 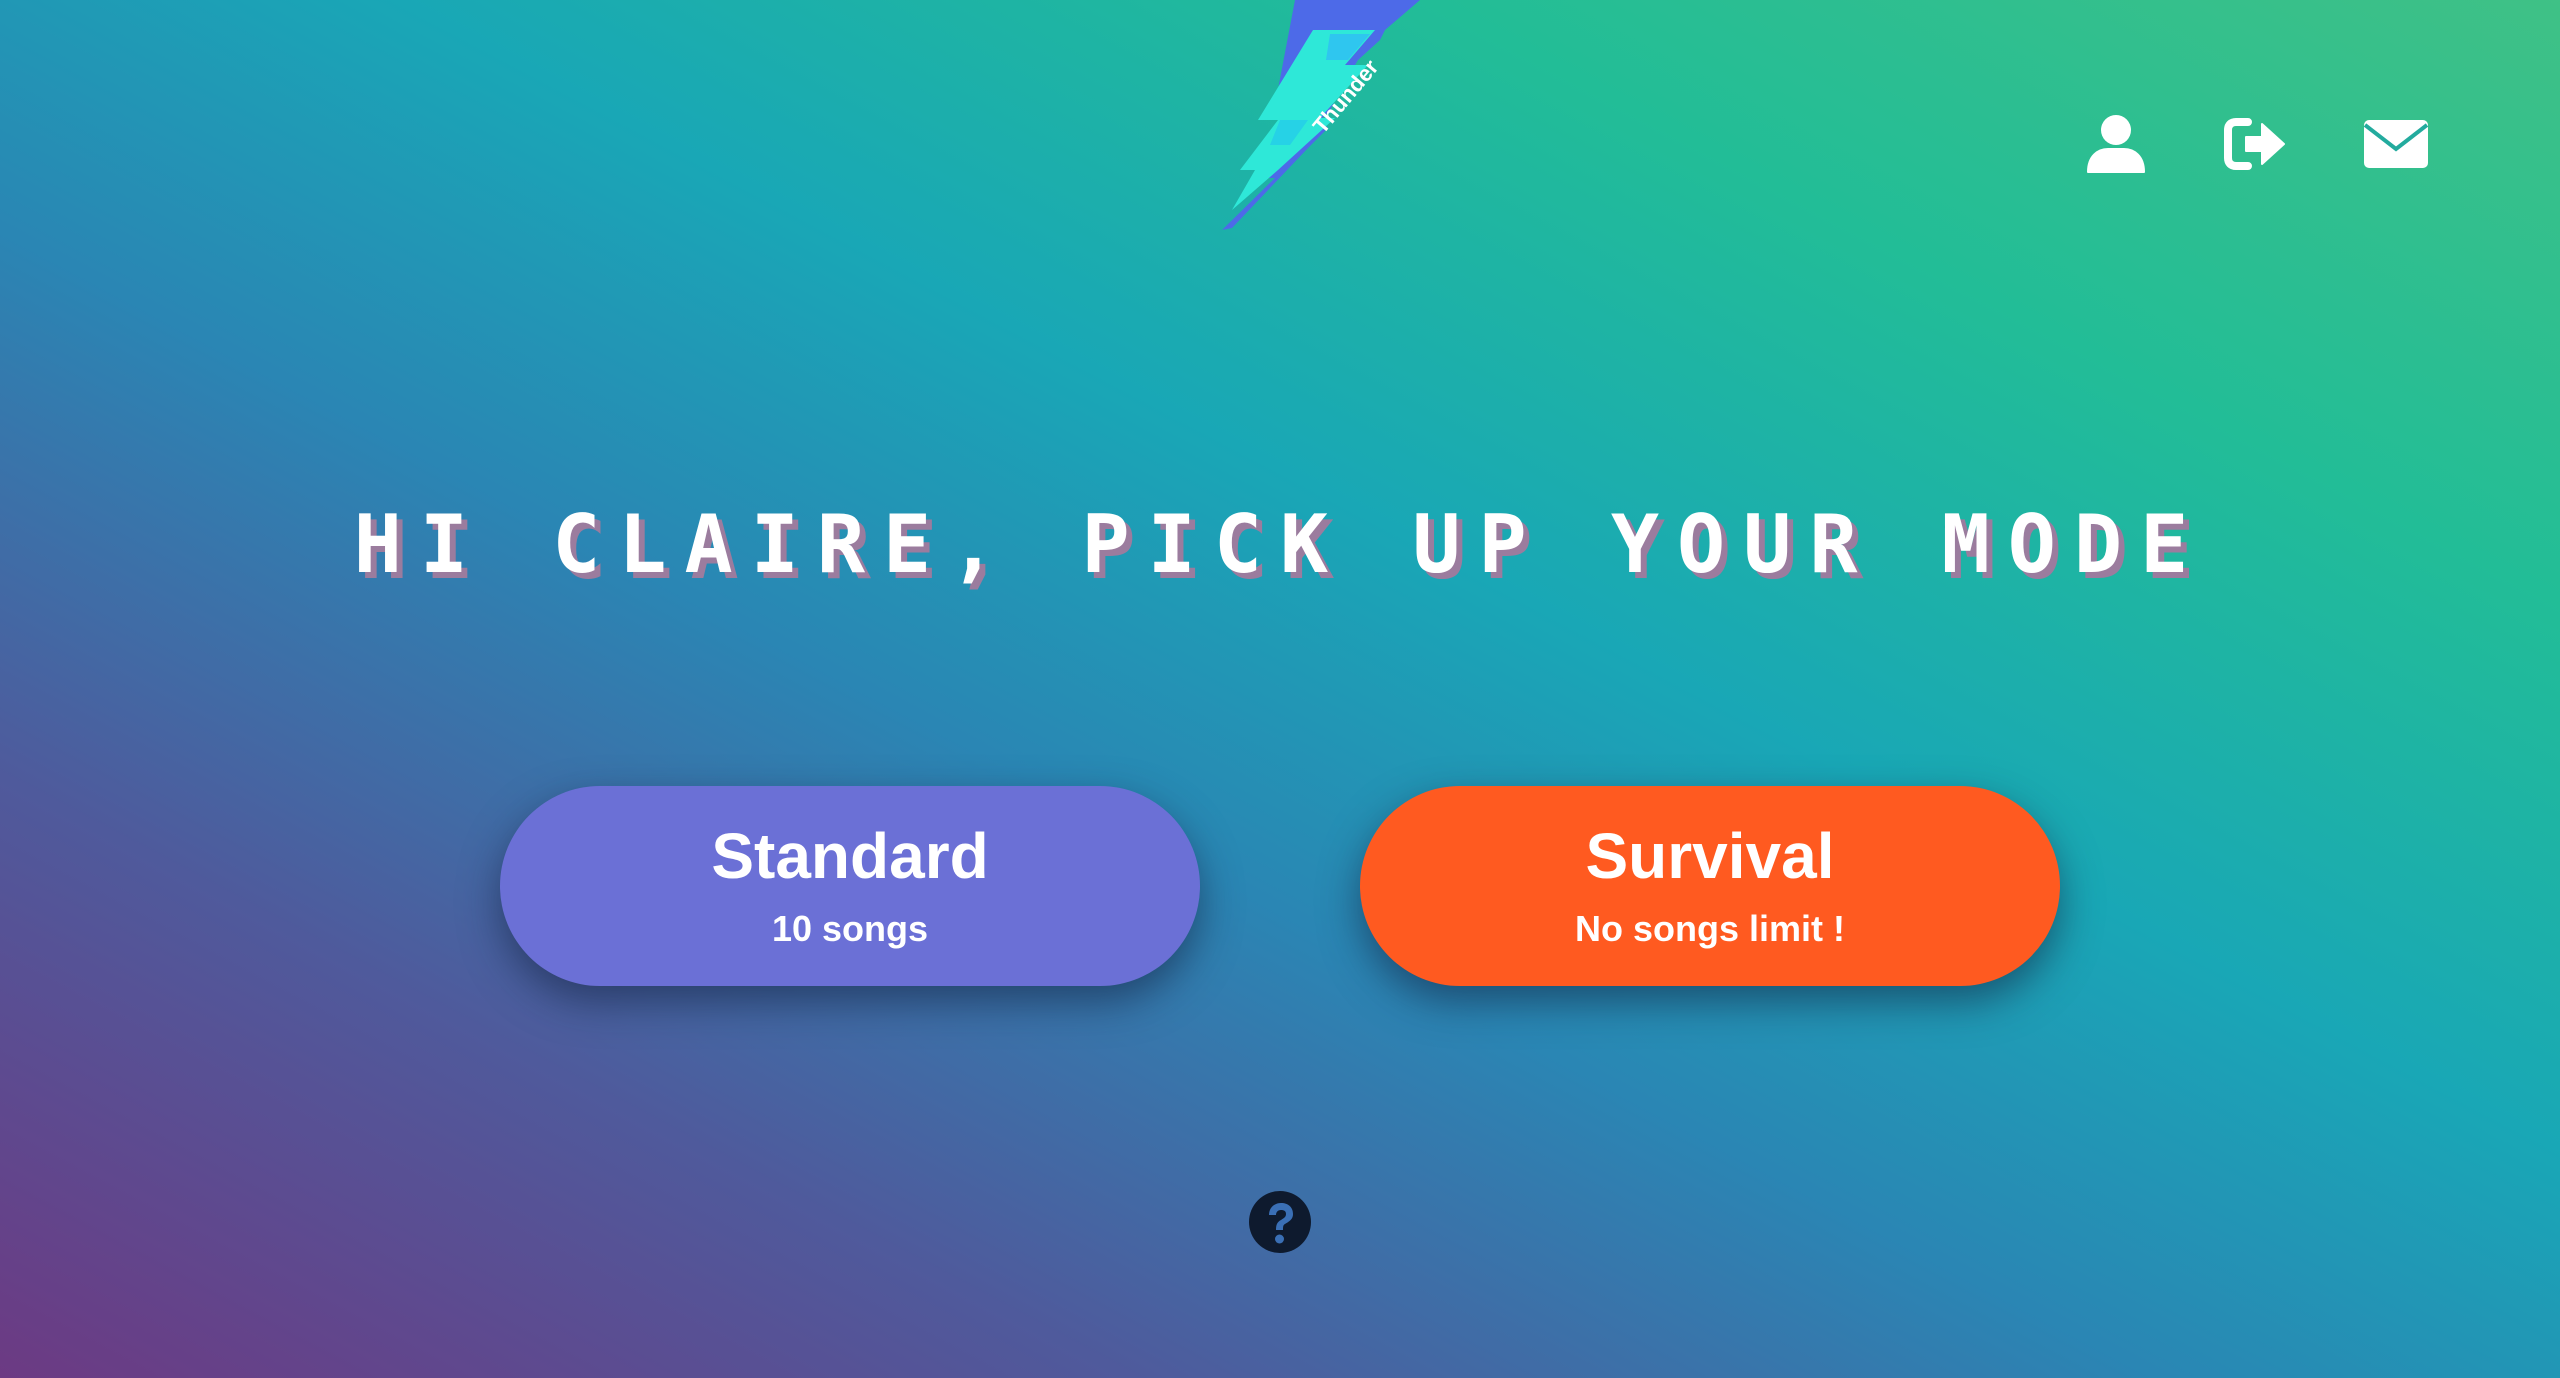 I want to click on question-circle-icon, so click(x=1280, y=1222).